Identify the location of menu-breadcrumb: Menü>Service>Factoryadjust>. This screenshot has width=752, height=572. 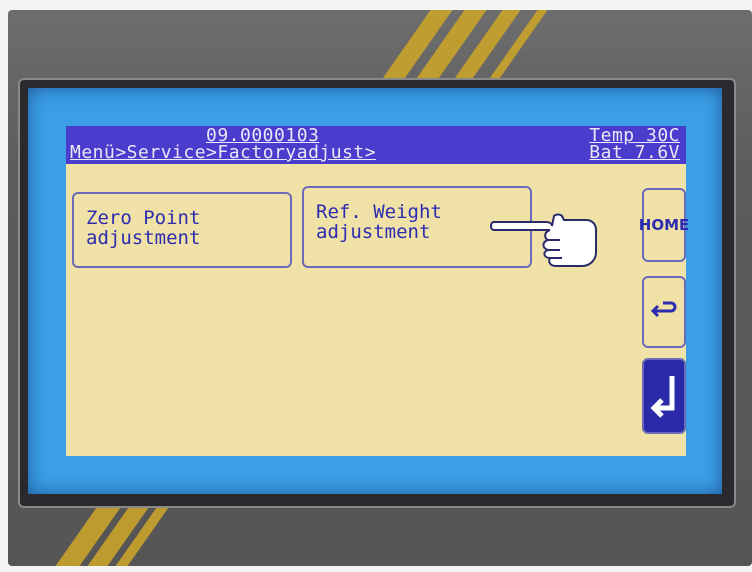
(223, 152).